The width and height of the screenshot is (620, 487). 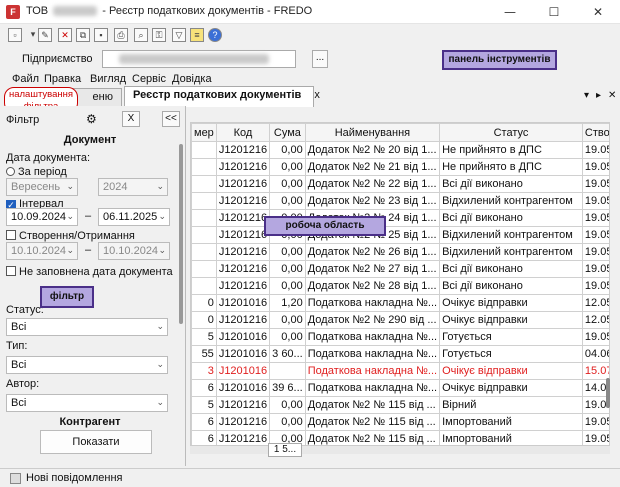 I want to click on date-from-field: 10.09.2024 ⌄, so click(x=42, y=217).